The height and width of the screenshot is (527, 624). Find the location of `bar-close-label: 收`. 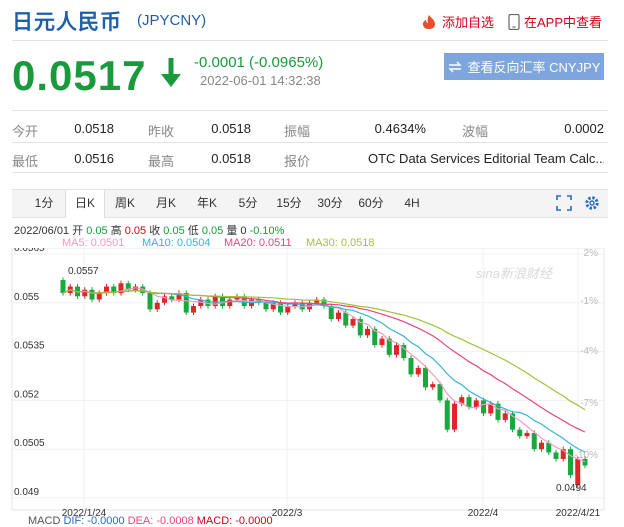

bar-close-label: 收 is located at coordinates (155, 231).